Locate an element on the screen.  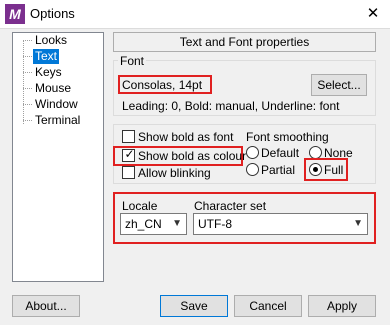
smoothing-partial-radio is located at coordinates (252, 169).